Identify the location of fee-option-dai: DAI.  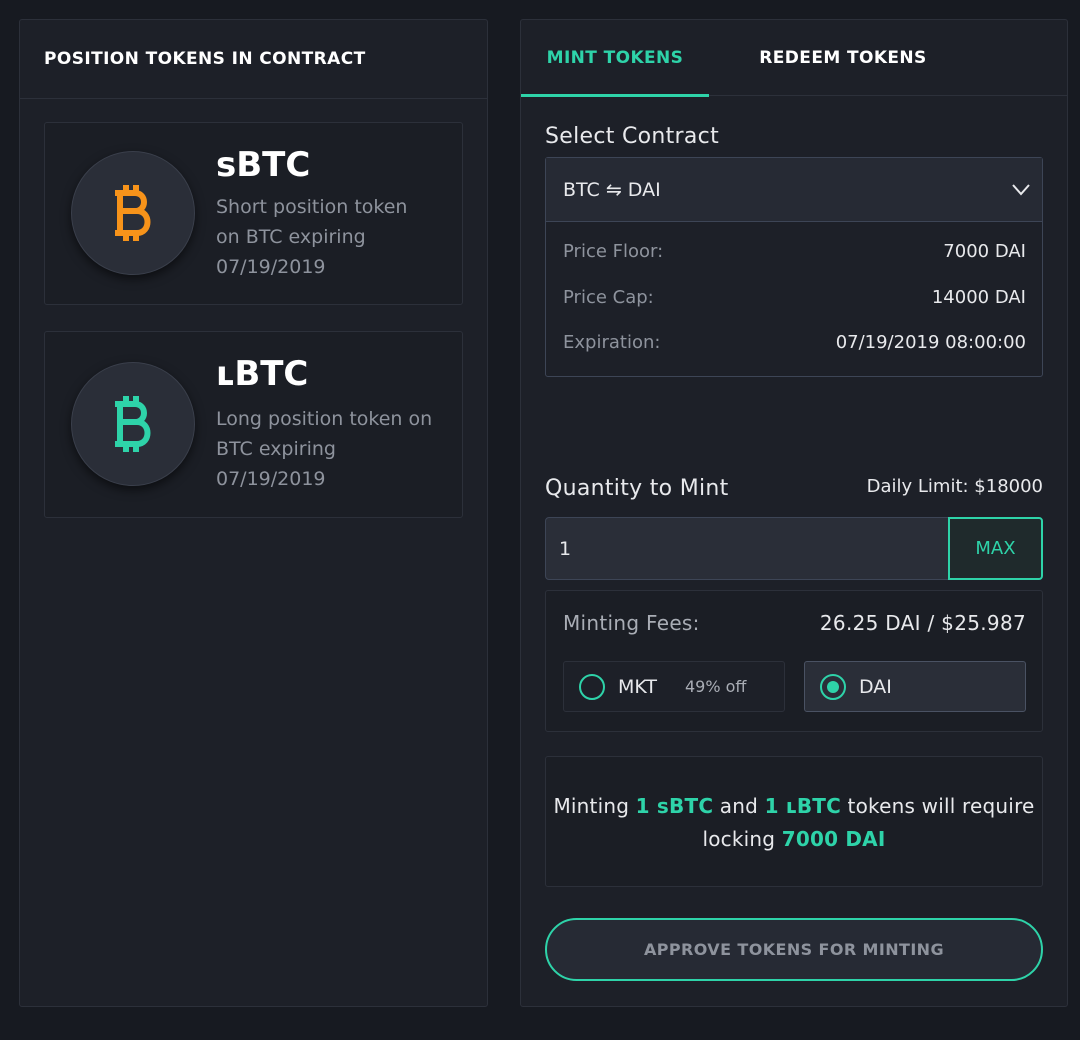
(915, 686).